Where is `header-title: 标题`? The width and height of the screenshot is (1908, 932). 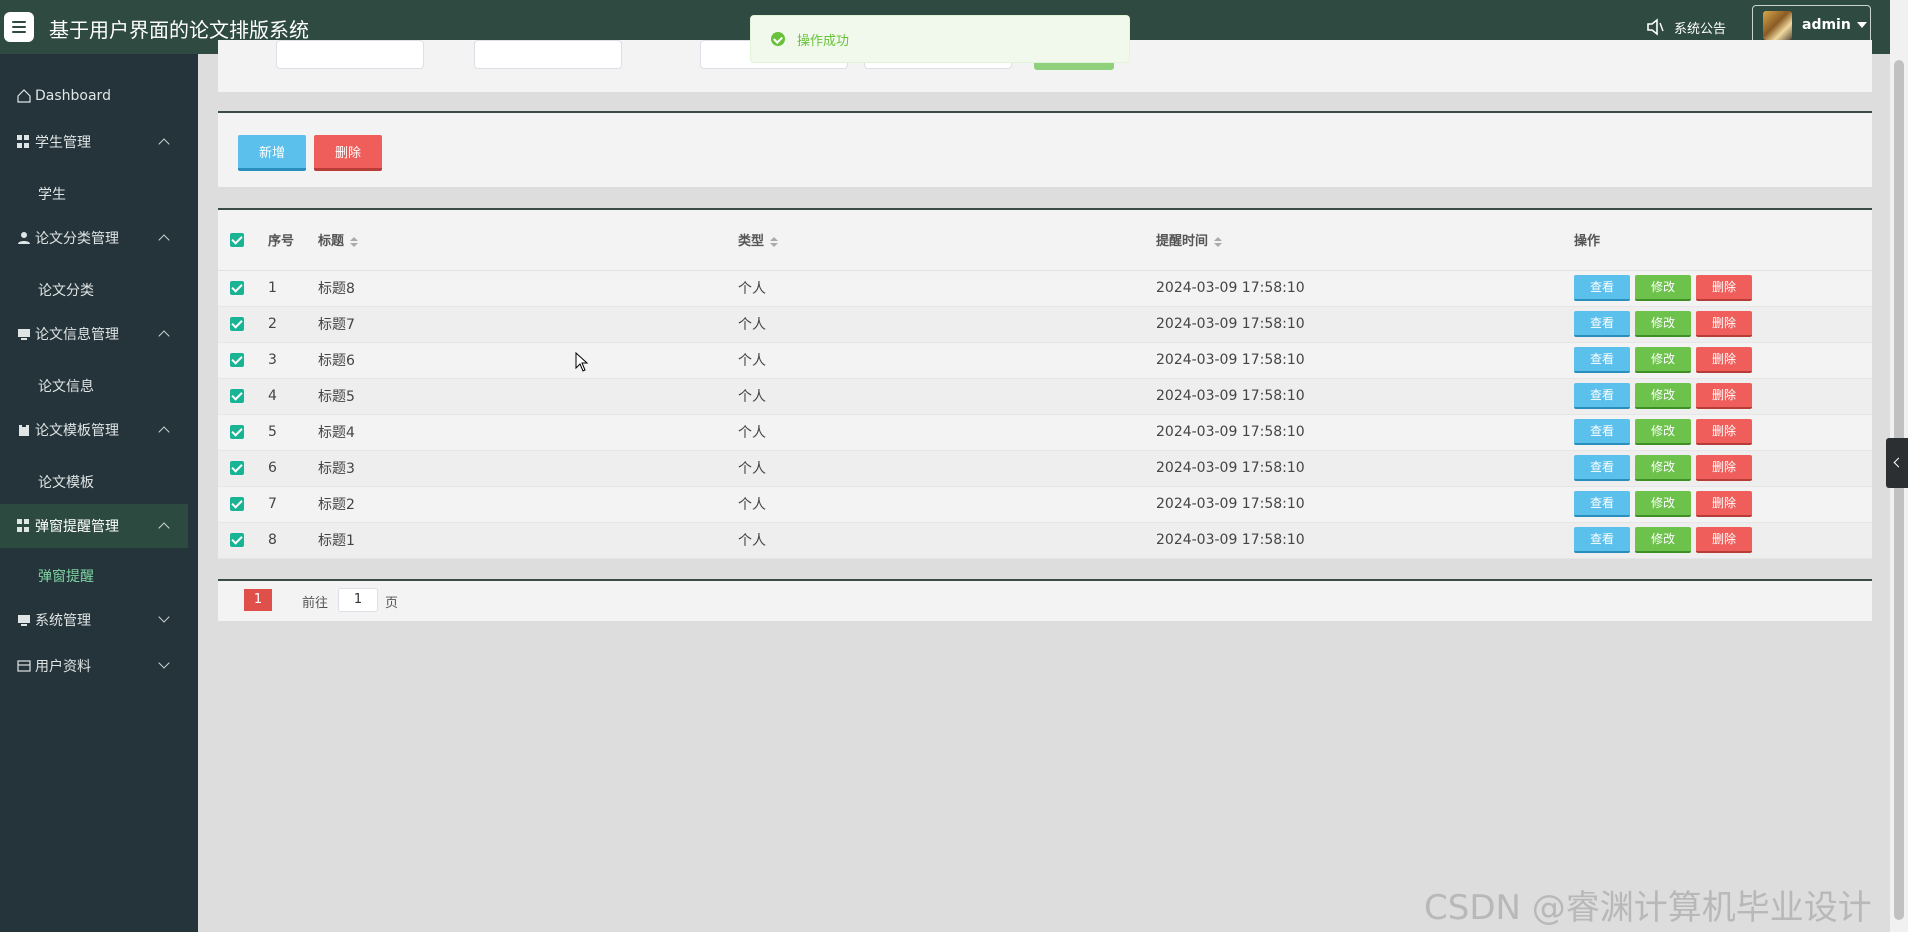 header-title: 标题 is located at coordinates (528, 240).